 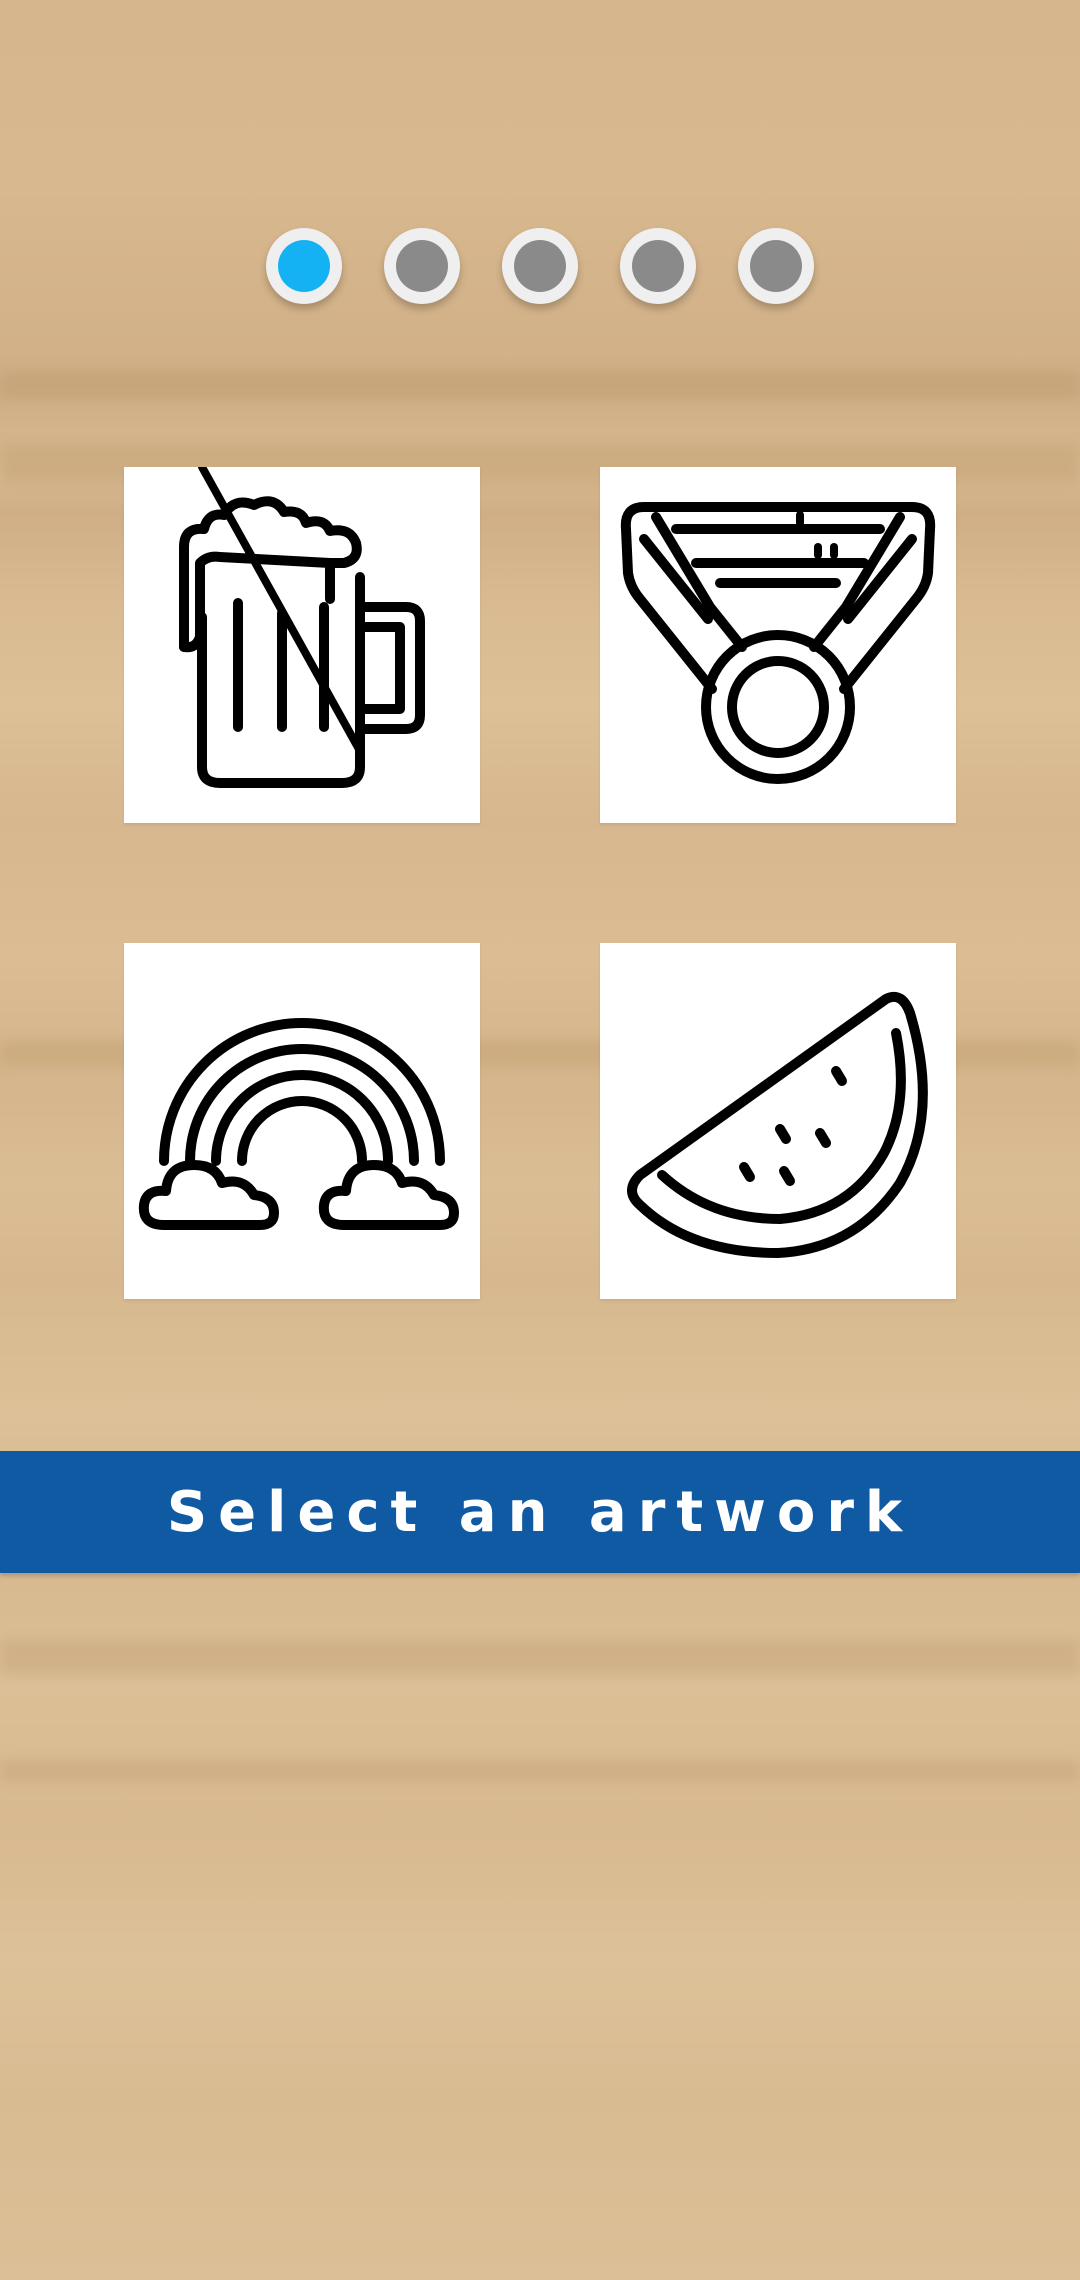 I want to click on artwork-tile-beer, so click(x=302, y=645).